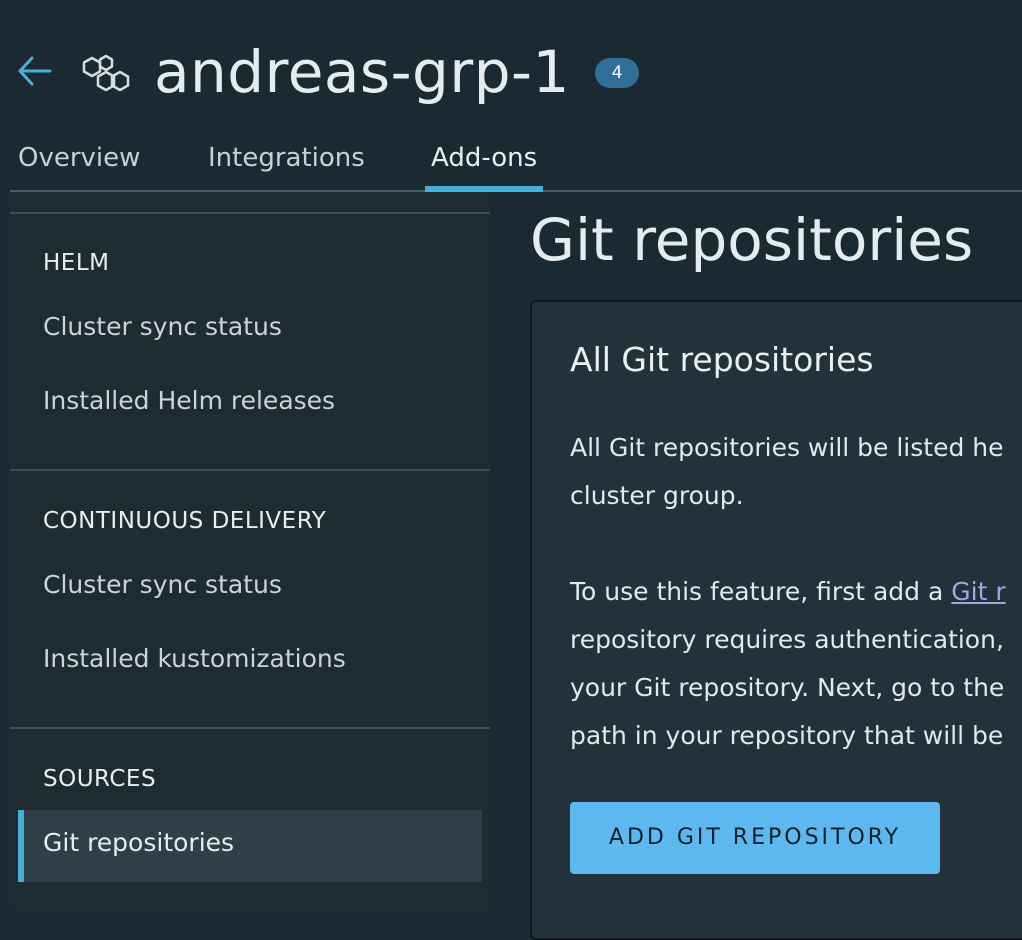  I want to click on tab-overview: Overview, so click(79, 160).